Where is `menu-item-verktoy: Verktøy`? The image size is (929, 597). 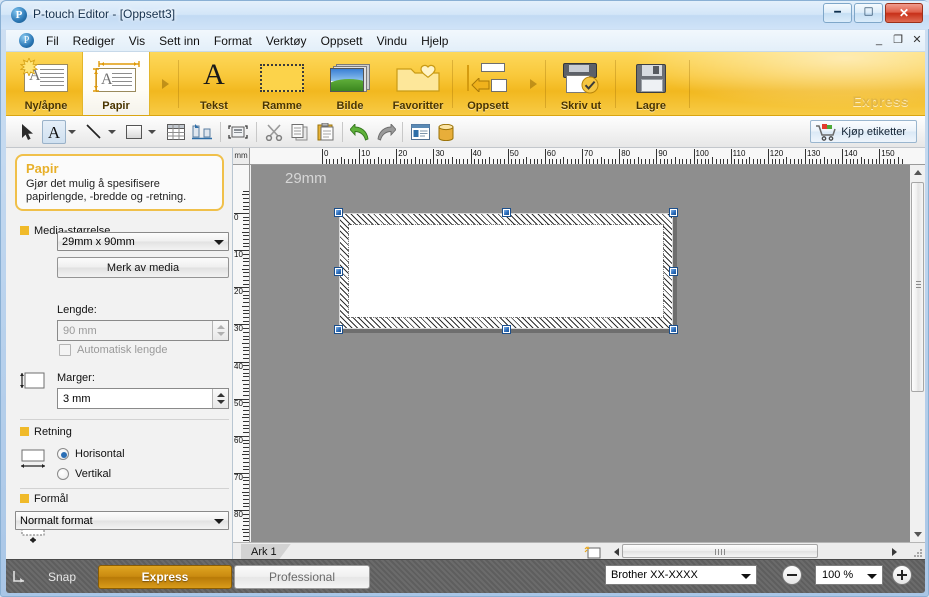 menu-item-verktoy: Verktøy is located at coordinates (286, 41).